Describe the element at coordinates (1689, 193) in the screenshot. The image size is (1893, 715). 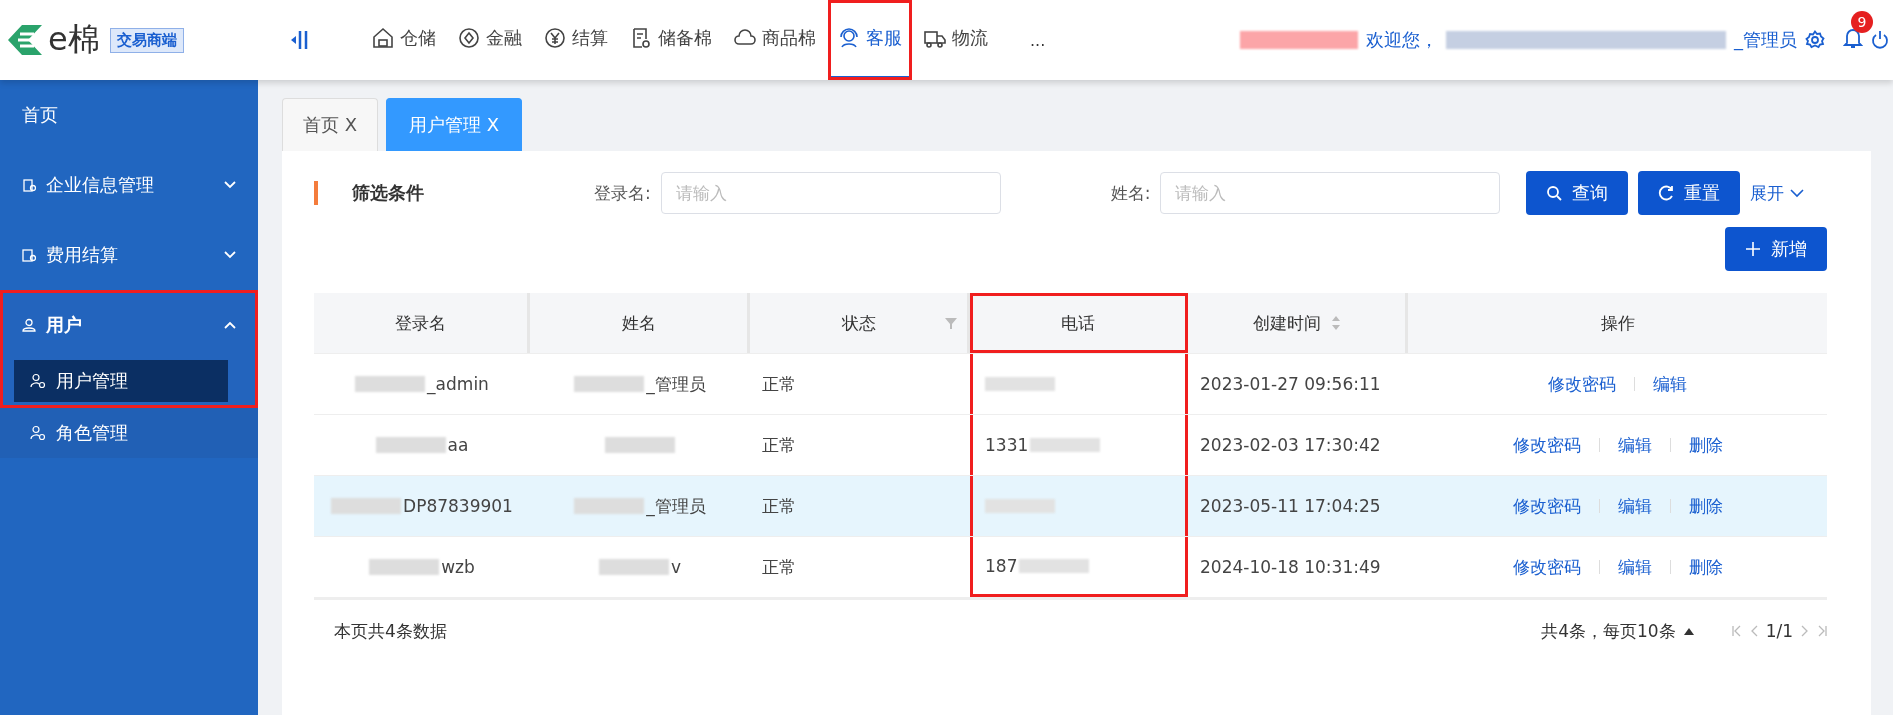
I see `reset-button: 重置` at that location.